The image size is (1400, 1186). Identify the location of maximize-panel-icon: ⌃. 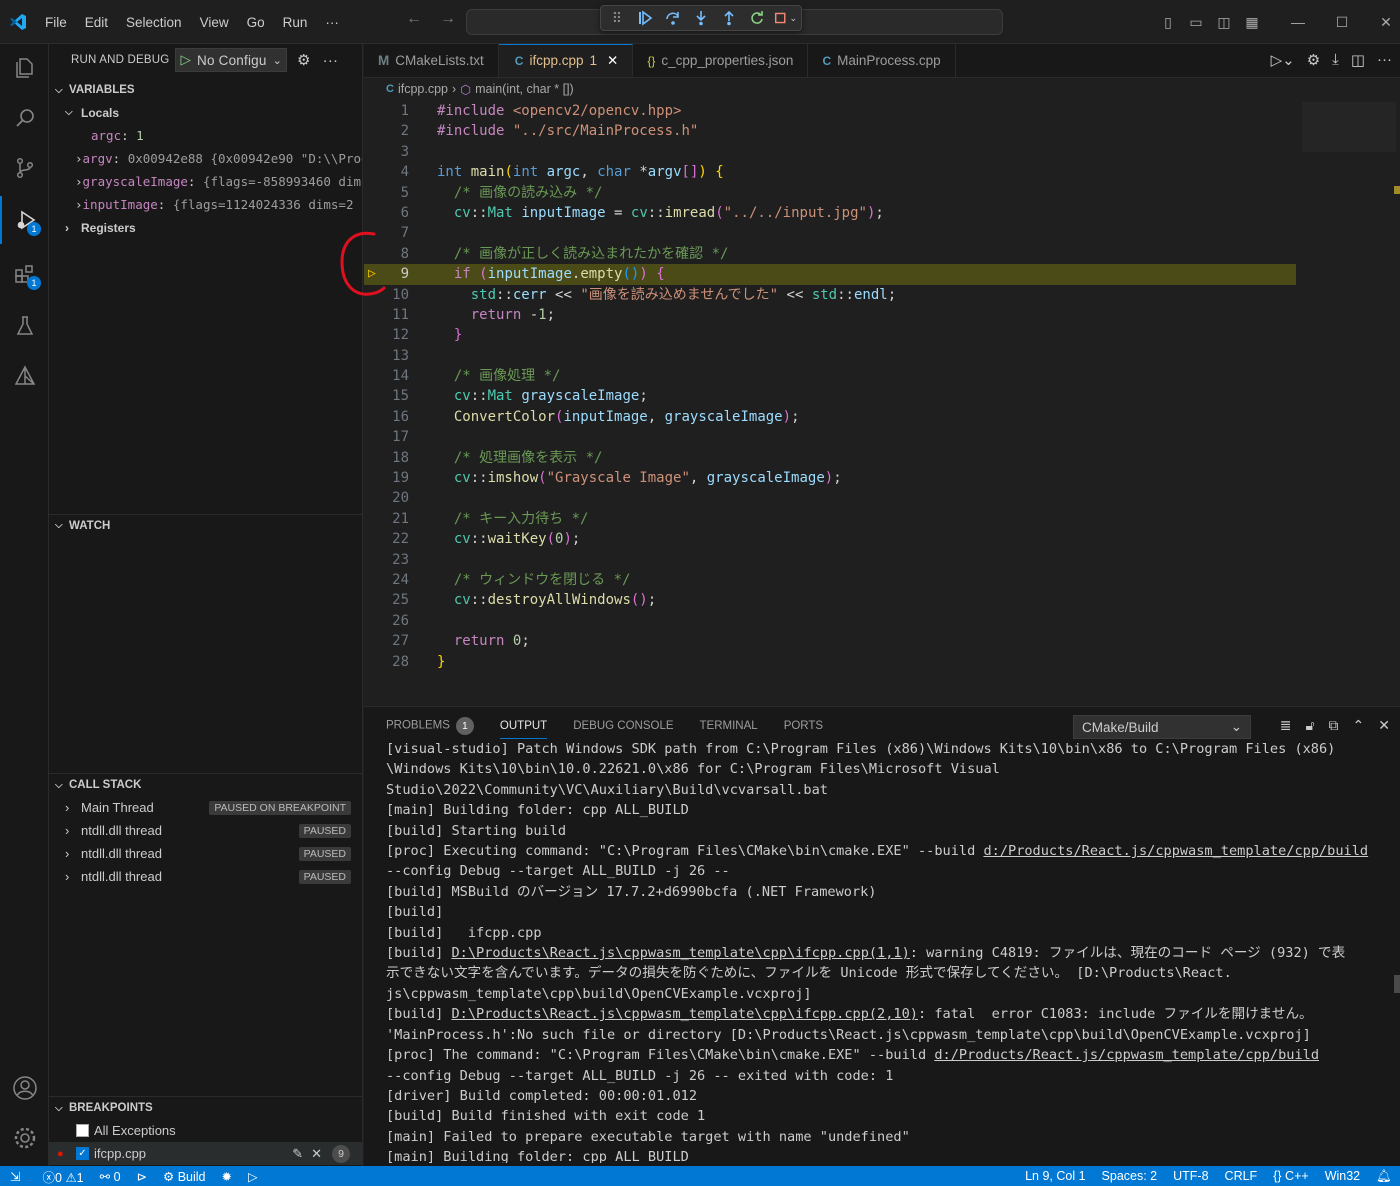
(1359, 725).